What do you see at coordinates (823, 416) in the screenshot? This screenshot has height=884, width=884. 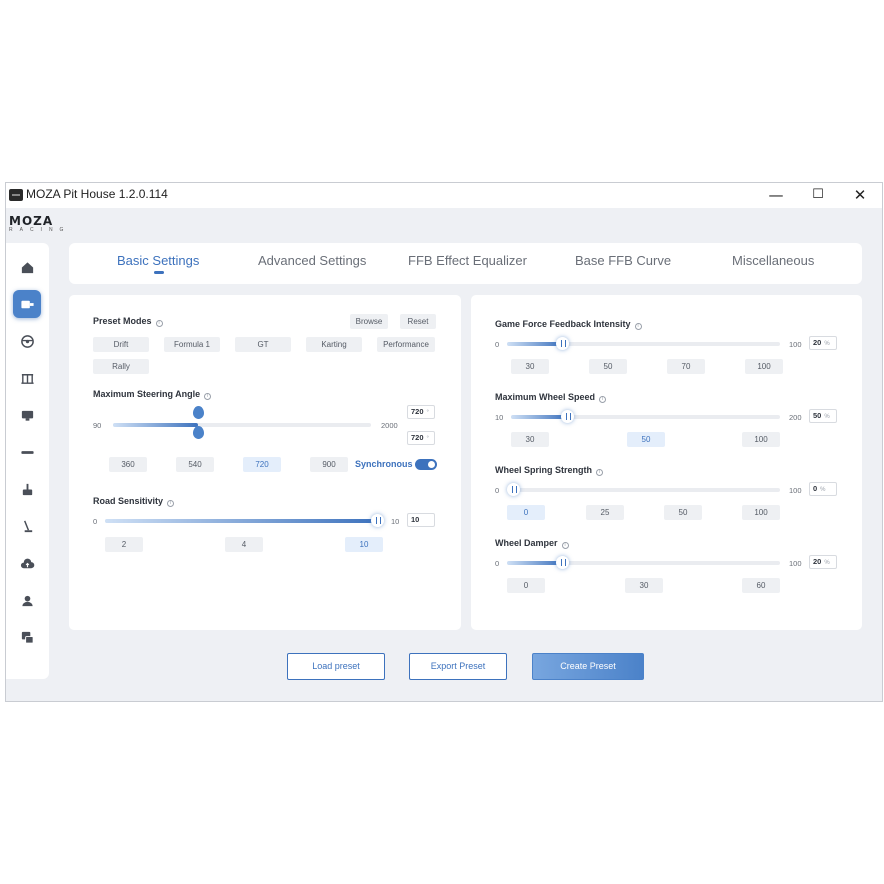 I see `wheel-speed-input: 50%` at bounding box center [823, 416].